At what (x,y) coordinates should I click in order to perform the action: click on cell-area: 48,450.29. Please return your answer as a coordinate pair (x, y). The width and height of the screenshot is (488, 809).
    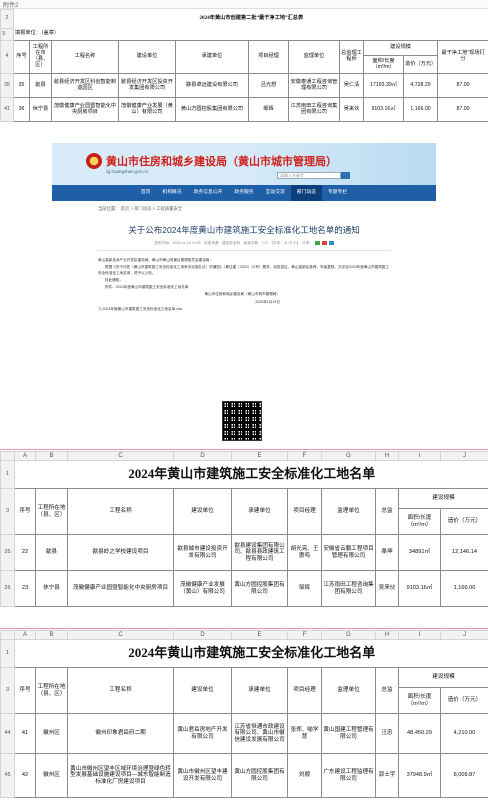
    Looking at the image, I should click on (419, 733).